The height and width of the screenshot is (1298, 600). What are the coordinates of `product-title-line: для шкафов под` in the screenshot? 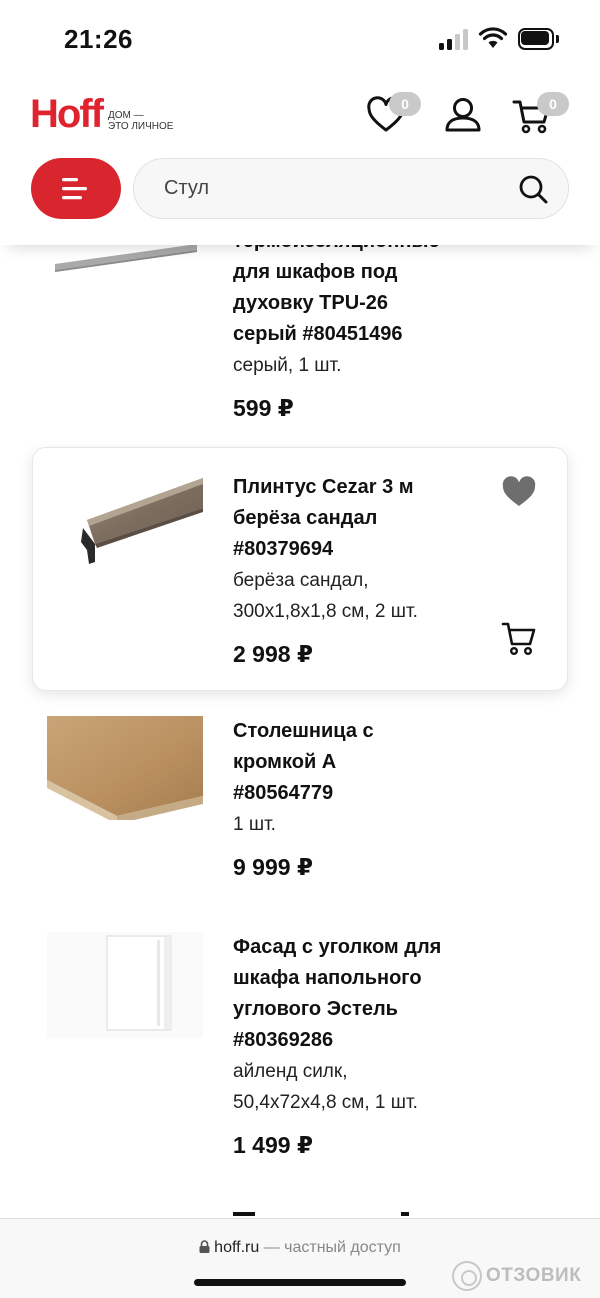 It's located at (315, 272).